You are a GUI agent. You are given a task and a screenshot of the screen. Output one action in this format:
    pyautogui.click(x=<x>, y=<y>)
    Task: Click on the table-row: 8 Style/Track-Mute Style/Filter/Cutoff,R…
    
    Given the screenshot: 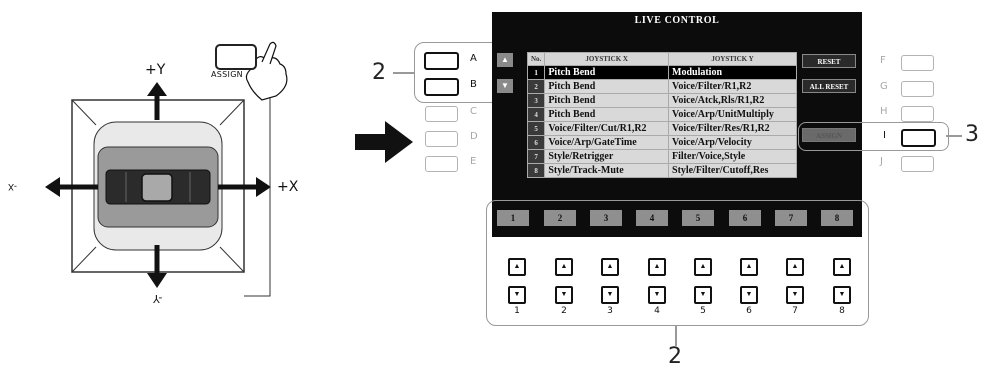 What is the action you would take?
    pyautogui.click(x=661, y=170)
    